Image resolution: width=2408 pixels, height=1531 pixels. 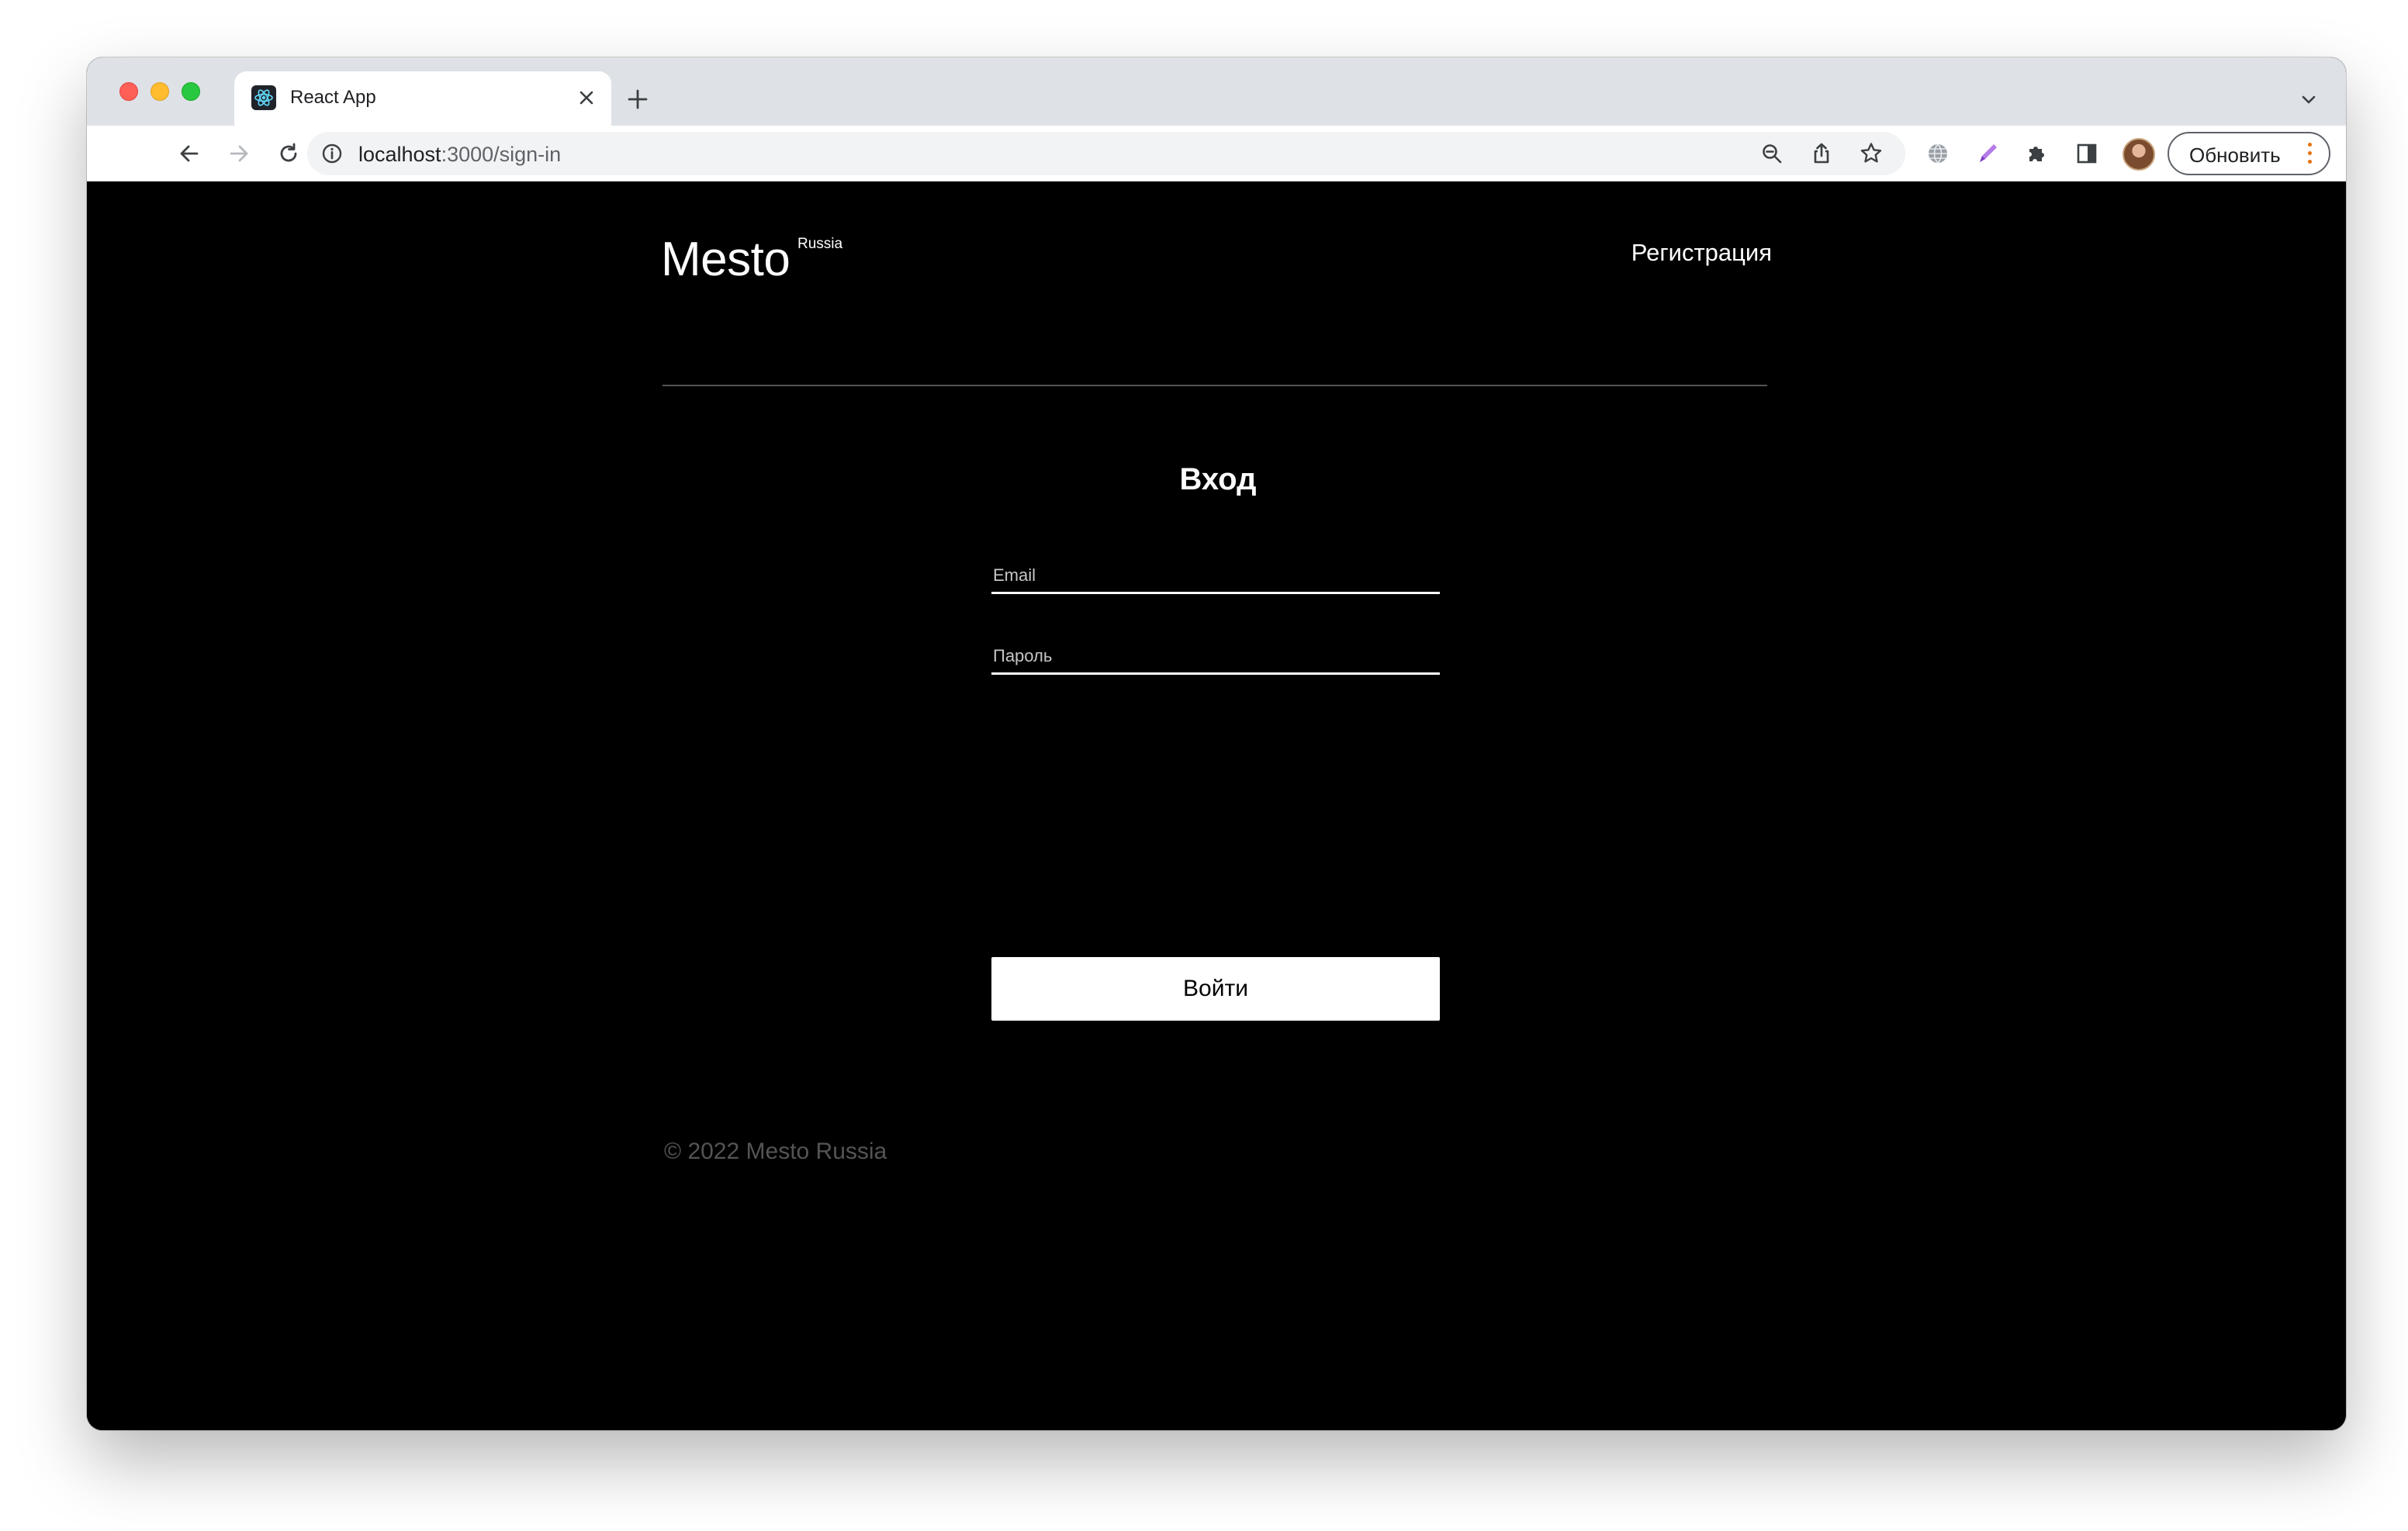 What do you see at coordinates (638, 99) in the screenshot?
I see `new-tab-plus-icon` at bounding box center [638, 99].